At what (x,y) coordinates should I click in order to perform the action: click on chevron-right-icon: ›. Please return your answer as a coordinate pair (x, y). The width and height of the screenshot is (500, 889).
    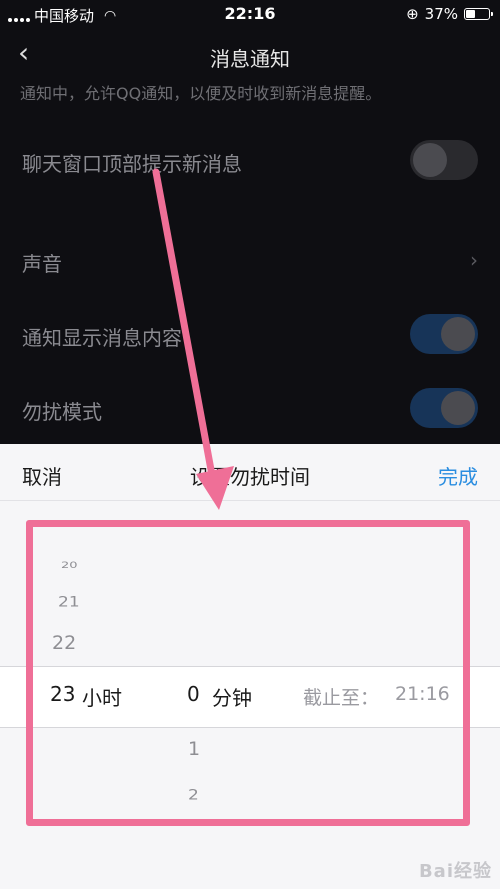
    Looking at the image, I should click on (474, 260).